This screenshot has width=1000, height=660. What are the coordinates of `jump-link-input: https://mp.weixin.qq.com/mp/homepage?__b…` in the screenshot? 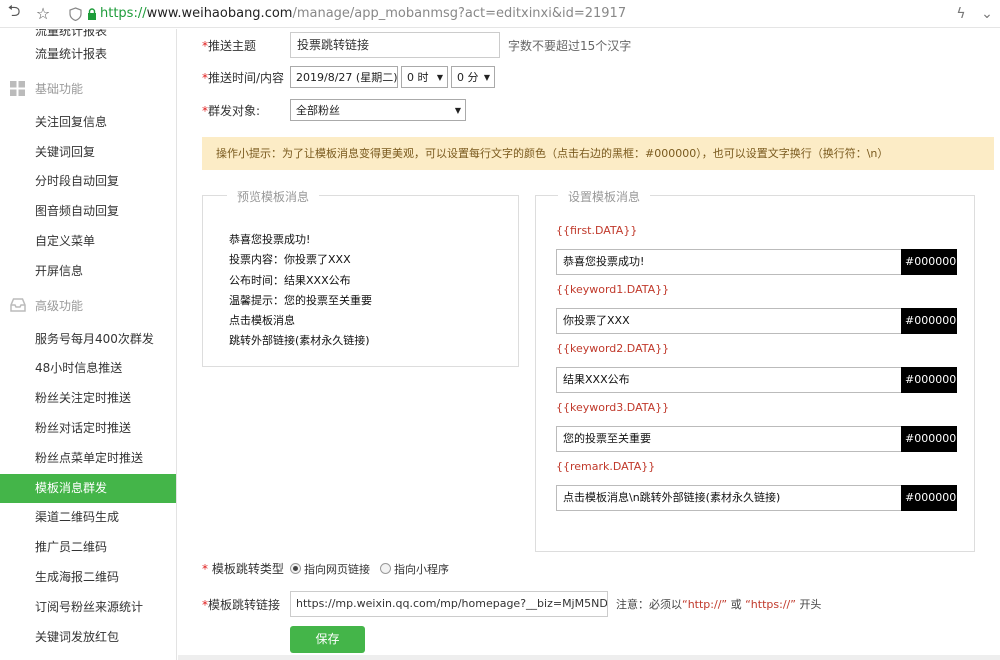 It's located at (449, 604).